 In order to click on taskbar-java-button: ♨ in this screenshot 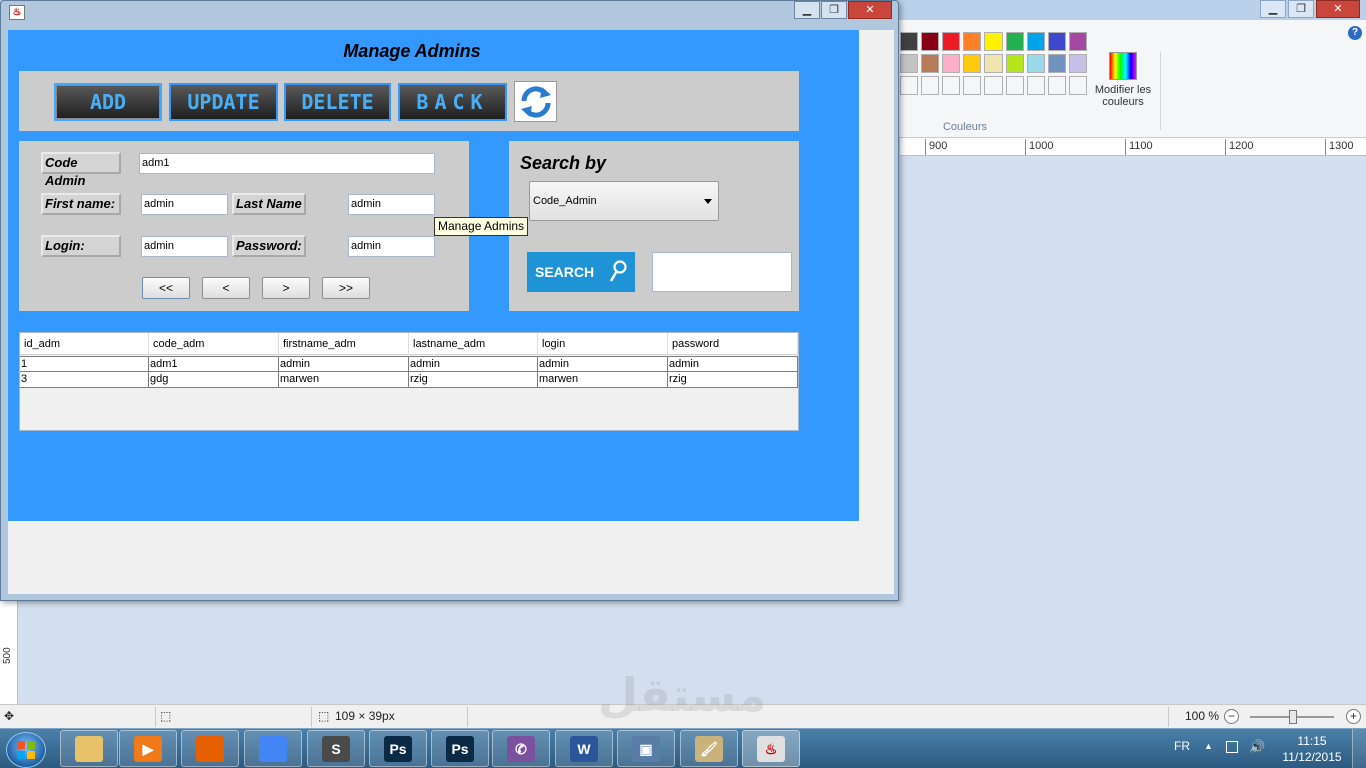, I will do `click(771, 748)`.